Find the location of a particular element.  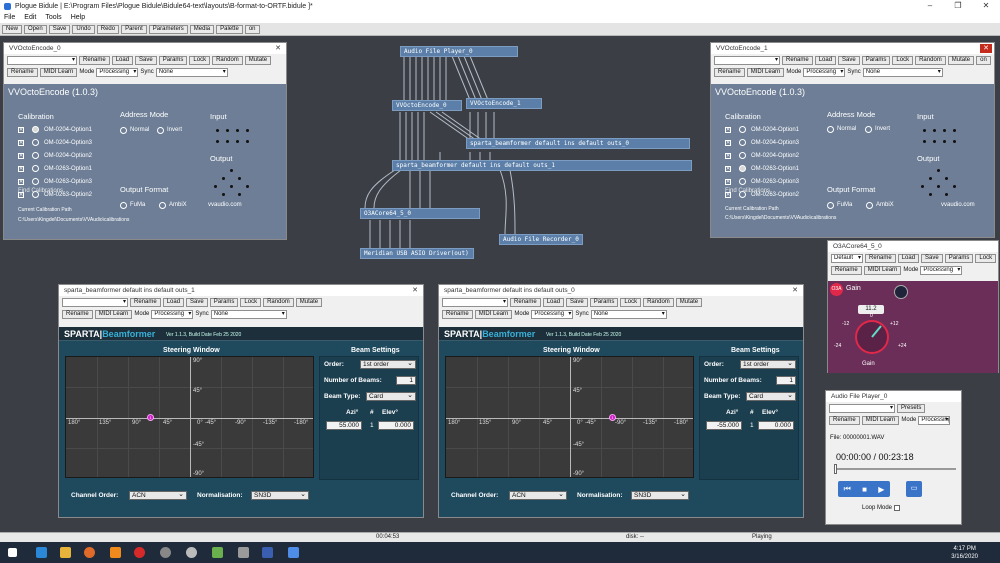

elev-input: 0.000 is located at coordinates (396, 425).